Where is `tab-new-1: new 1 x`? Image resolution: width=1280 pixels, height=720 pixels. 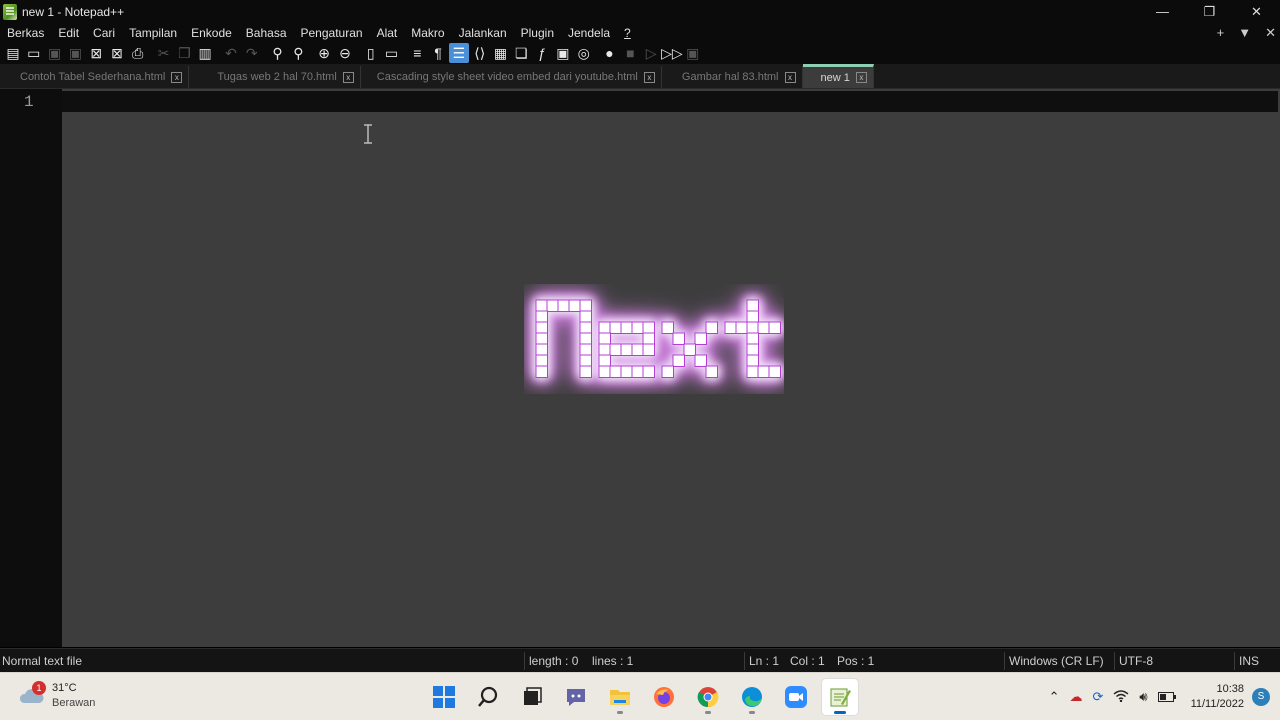
tab-new-1: new 1 x is located at coordinates (838, 76).